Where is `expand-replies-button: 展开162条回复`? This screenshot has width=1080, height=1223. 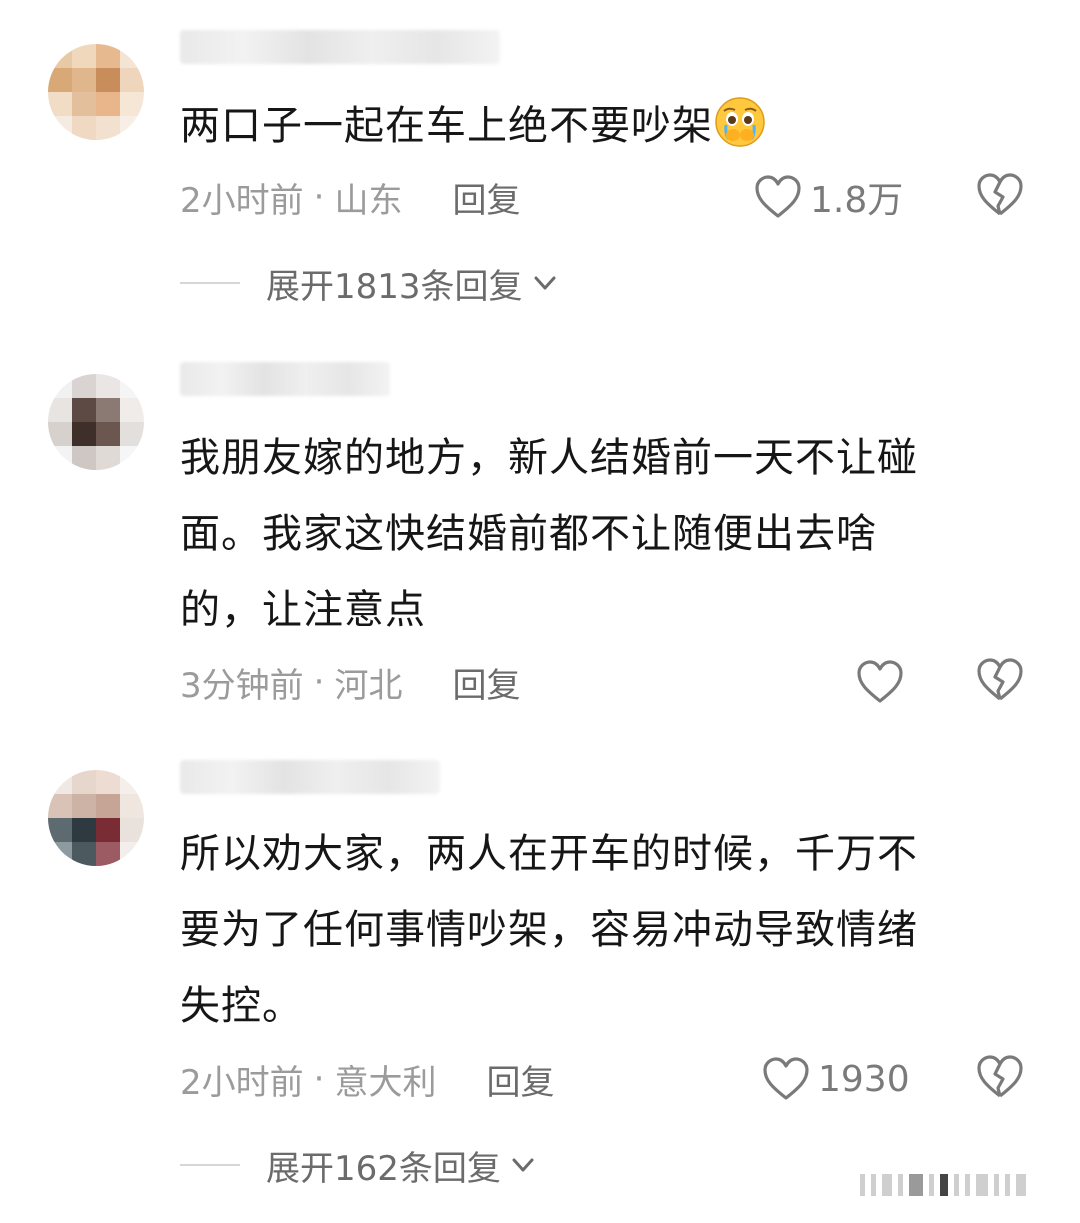 expand-replies-button: 展开162条回复 is located at coordinates (358, 1165).